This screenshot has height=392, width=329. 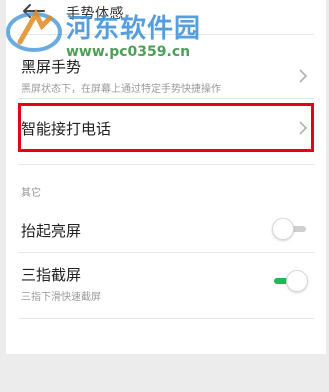 What do you see at coordinates (303, 76) in the screenshot?
I see `chevron-right-icon` at bounding box center [303, 76].